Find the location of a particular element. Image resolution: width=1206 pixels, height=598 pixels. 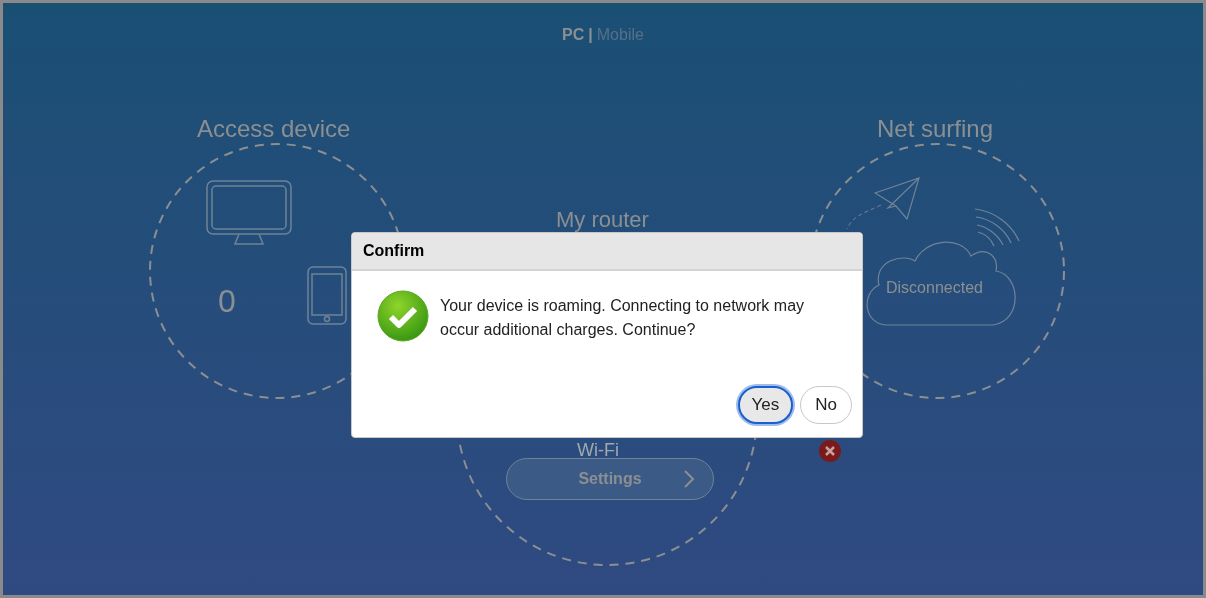

dashed-trail is located at coordinates (864, 217).